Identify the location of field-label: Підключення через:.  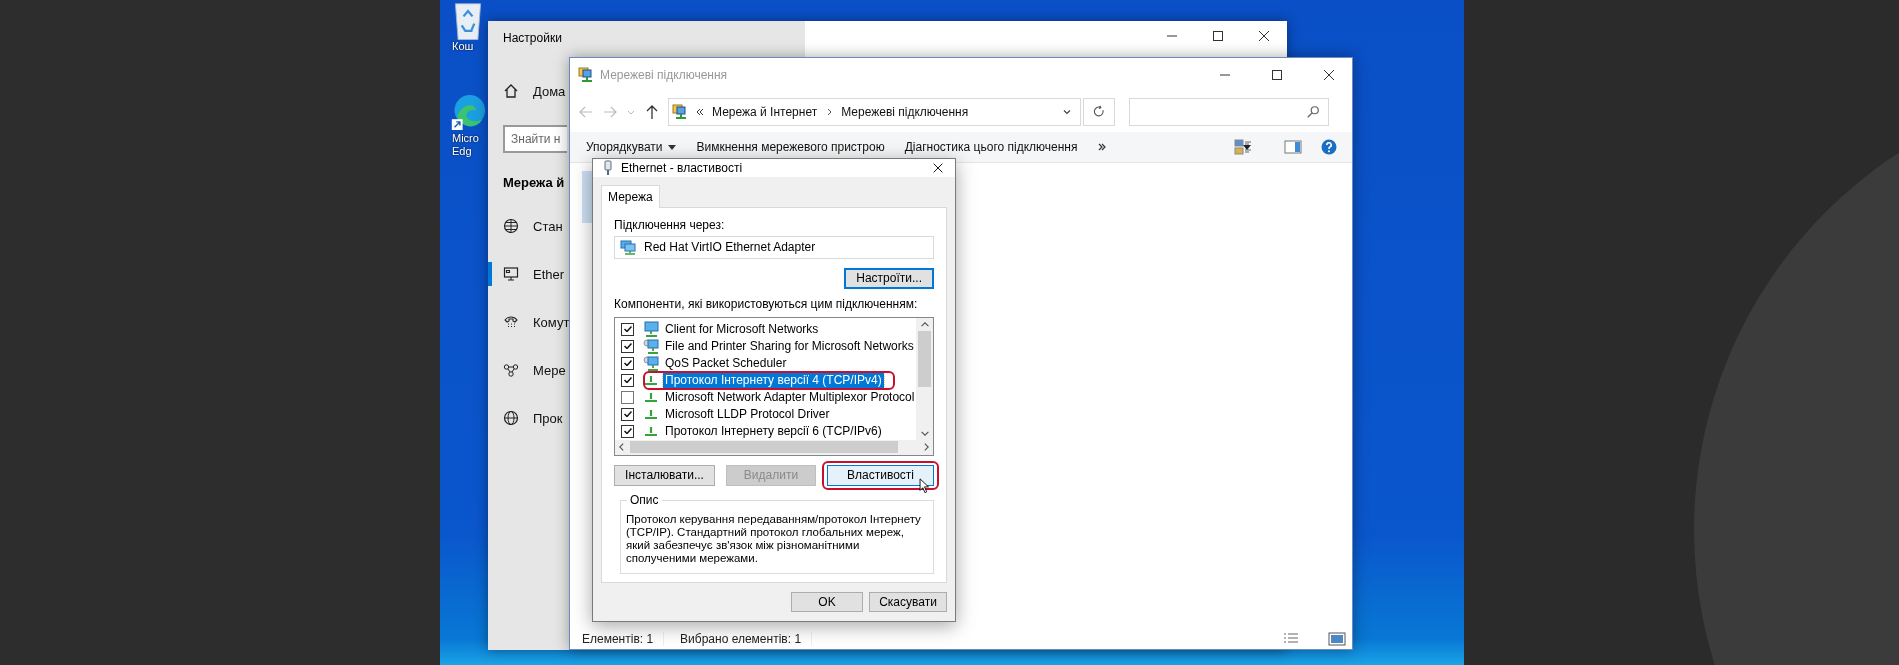
(670, 225).